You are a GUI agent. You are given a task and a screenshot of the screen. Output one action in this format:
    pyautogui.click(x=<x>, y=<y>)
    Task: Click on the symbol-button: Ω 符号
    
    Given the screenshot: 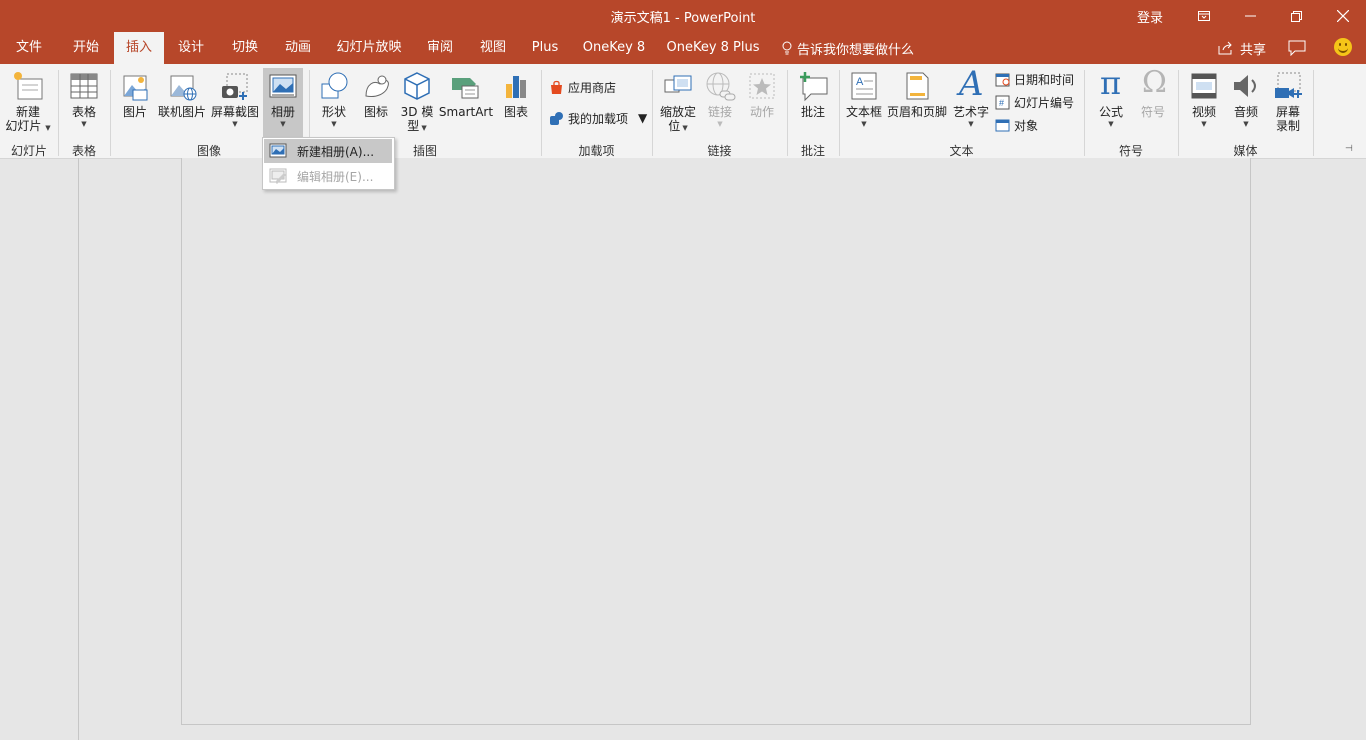 What is the action you would take?
    pyautogui.click(x=1153, y=91)
    